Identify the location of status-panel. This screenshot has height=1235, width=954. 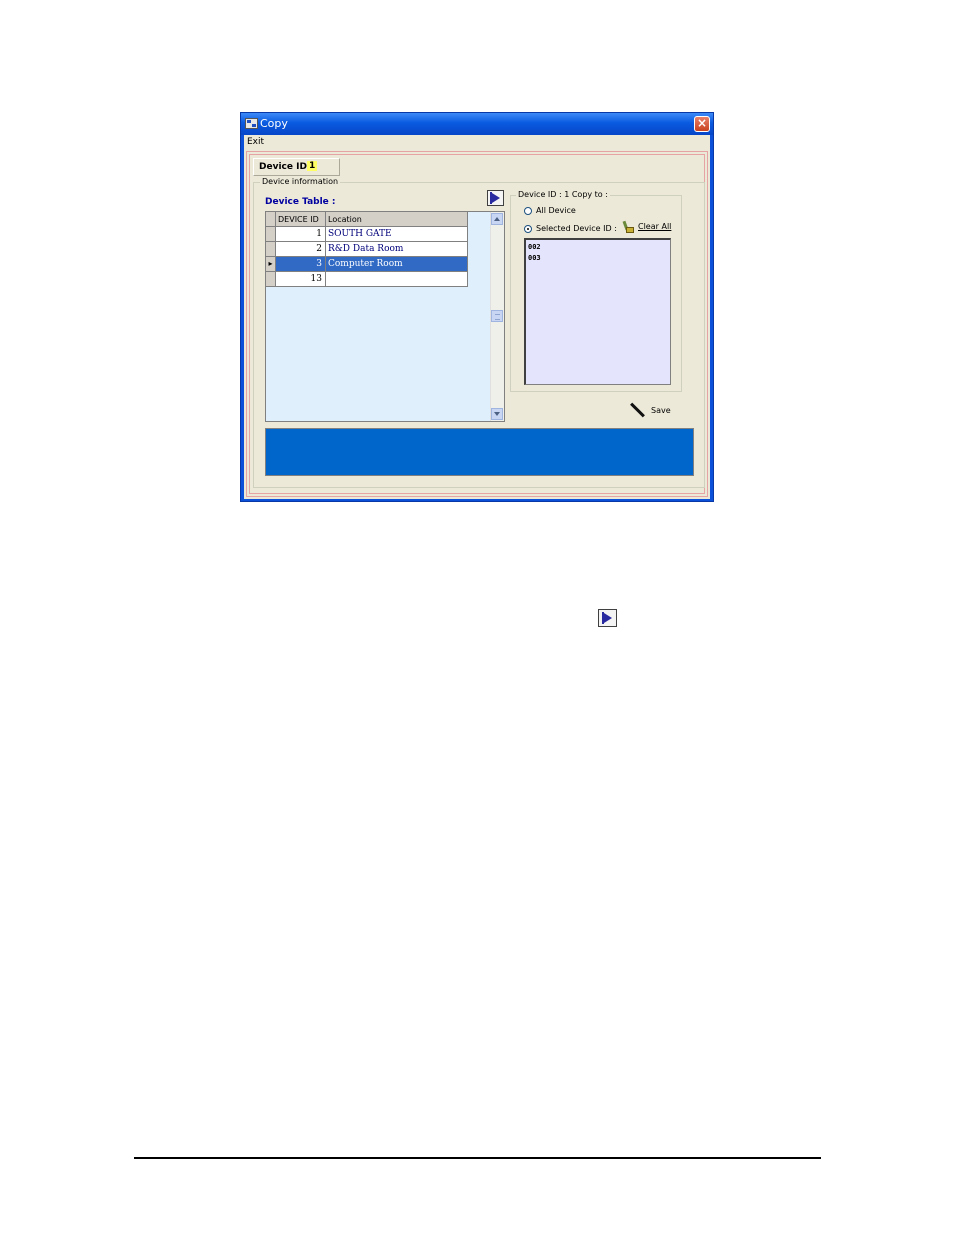
(479, 452).